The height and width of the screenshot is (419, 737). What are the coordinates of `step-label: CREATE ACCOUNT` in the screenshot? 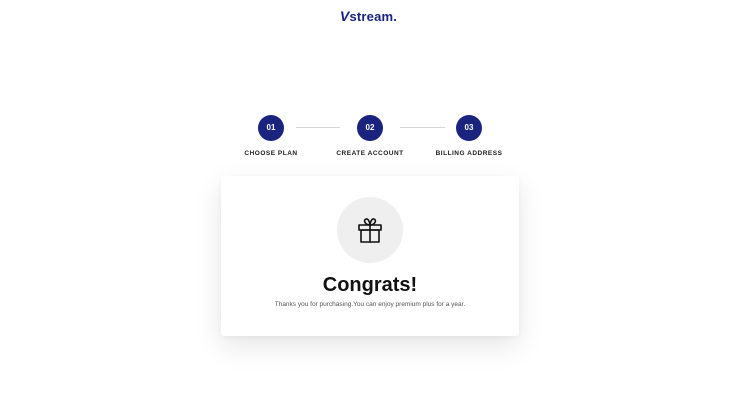 It's located at (370, 153).